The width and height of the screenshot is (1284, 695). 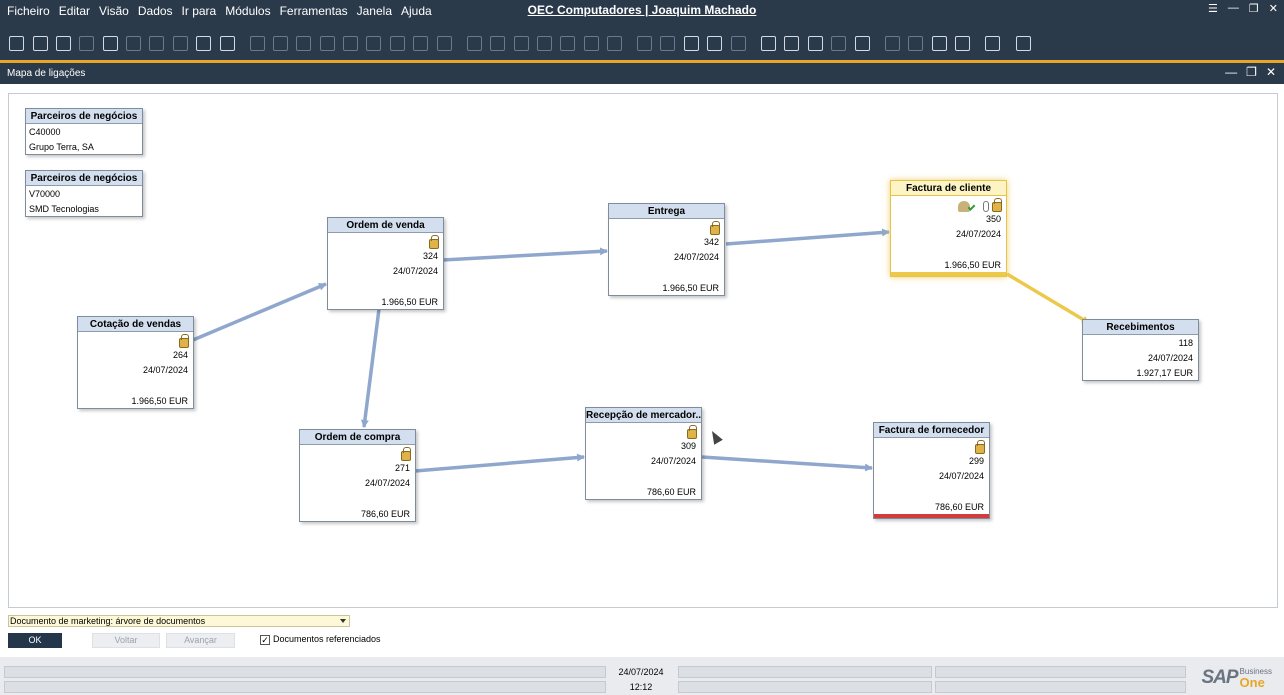 I want to click on gross-profit-icon, so click(x=567, y=43).